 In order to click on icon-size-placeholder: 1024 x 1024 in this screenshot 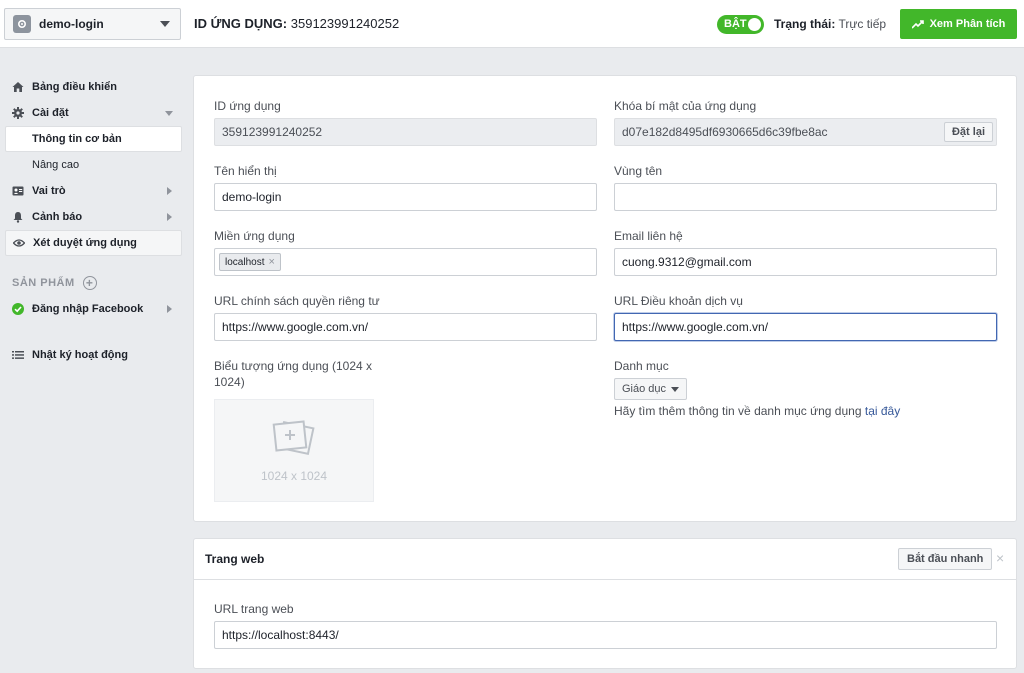, I will do `click(294, 475)`.